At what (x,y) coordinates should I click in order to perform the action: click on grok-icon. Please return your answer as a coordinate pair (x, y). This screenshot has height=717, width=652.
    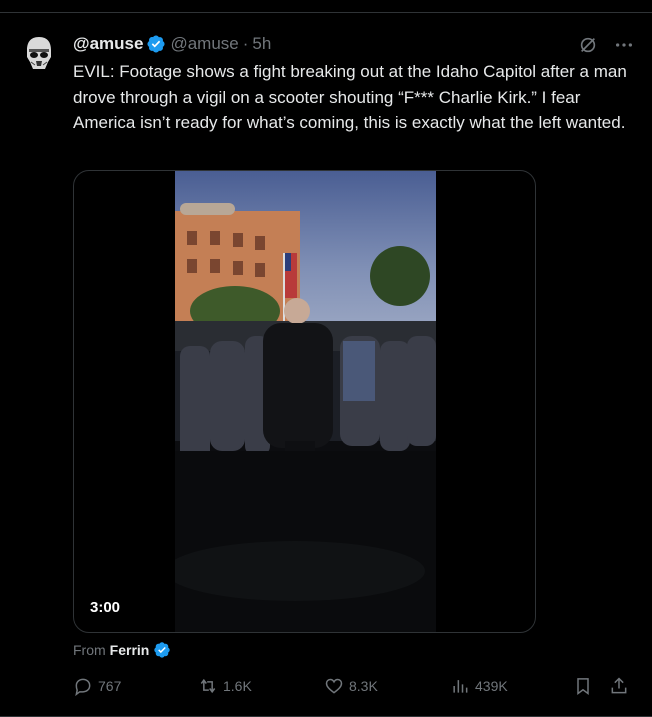
    Looking at the image, I should click on (588, 45).